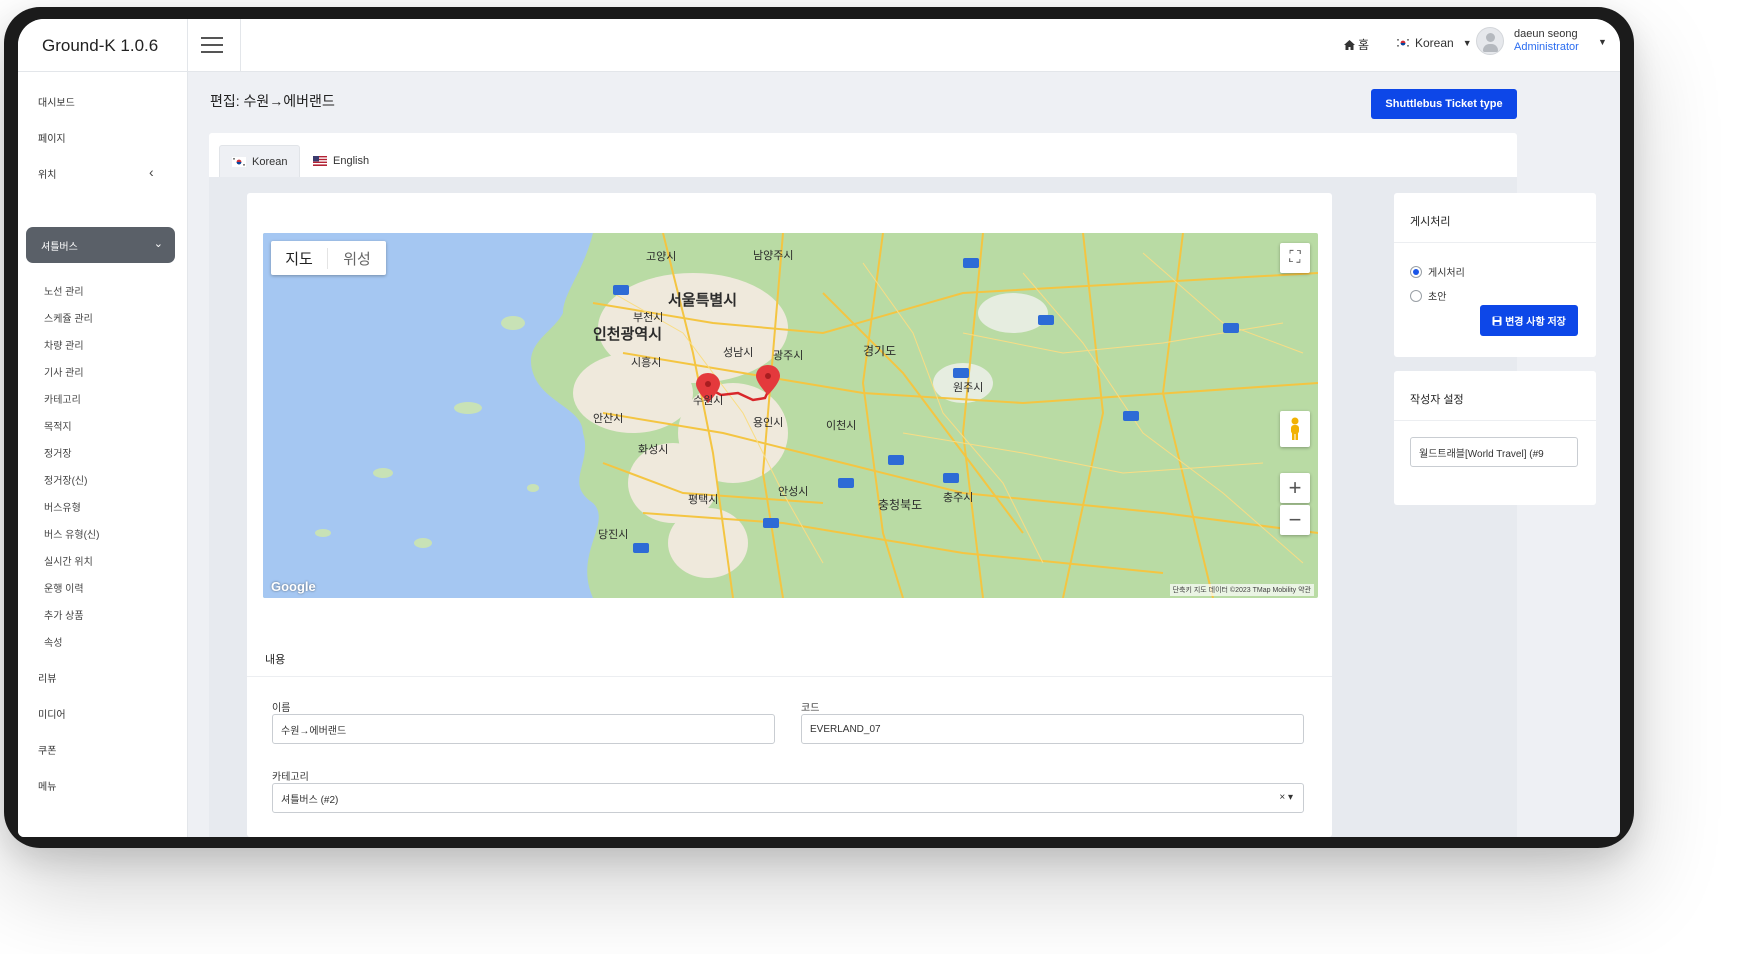 The image size is (1754, 954). What do you see at coordinates (356, 258) in the screenshot?
I see `satellite-mode-button: 위성` at bounding box center [356, 258].